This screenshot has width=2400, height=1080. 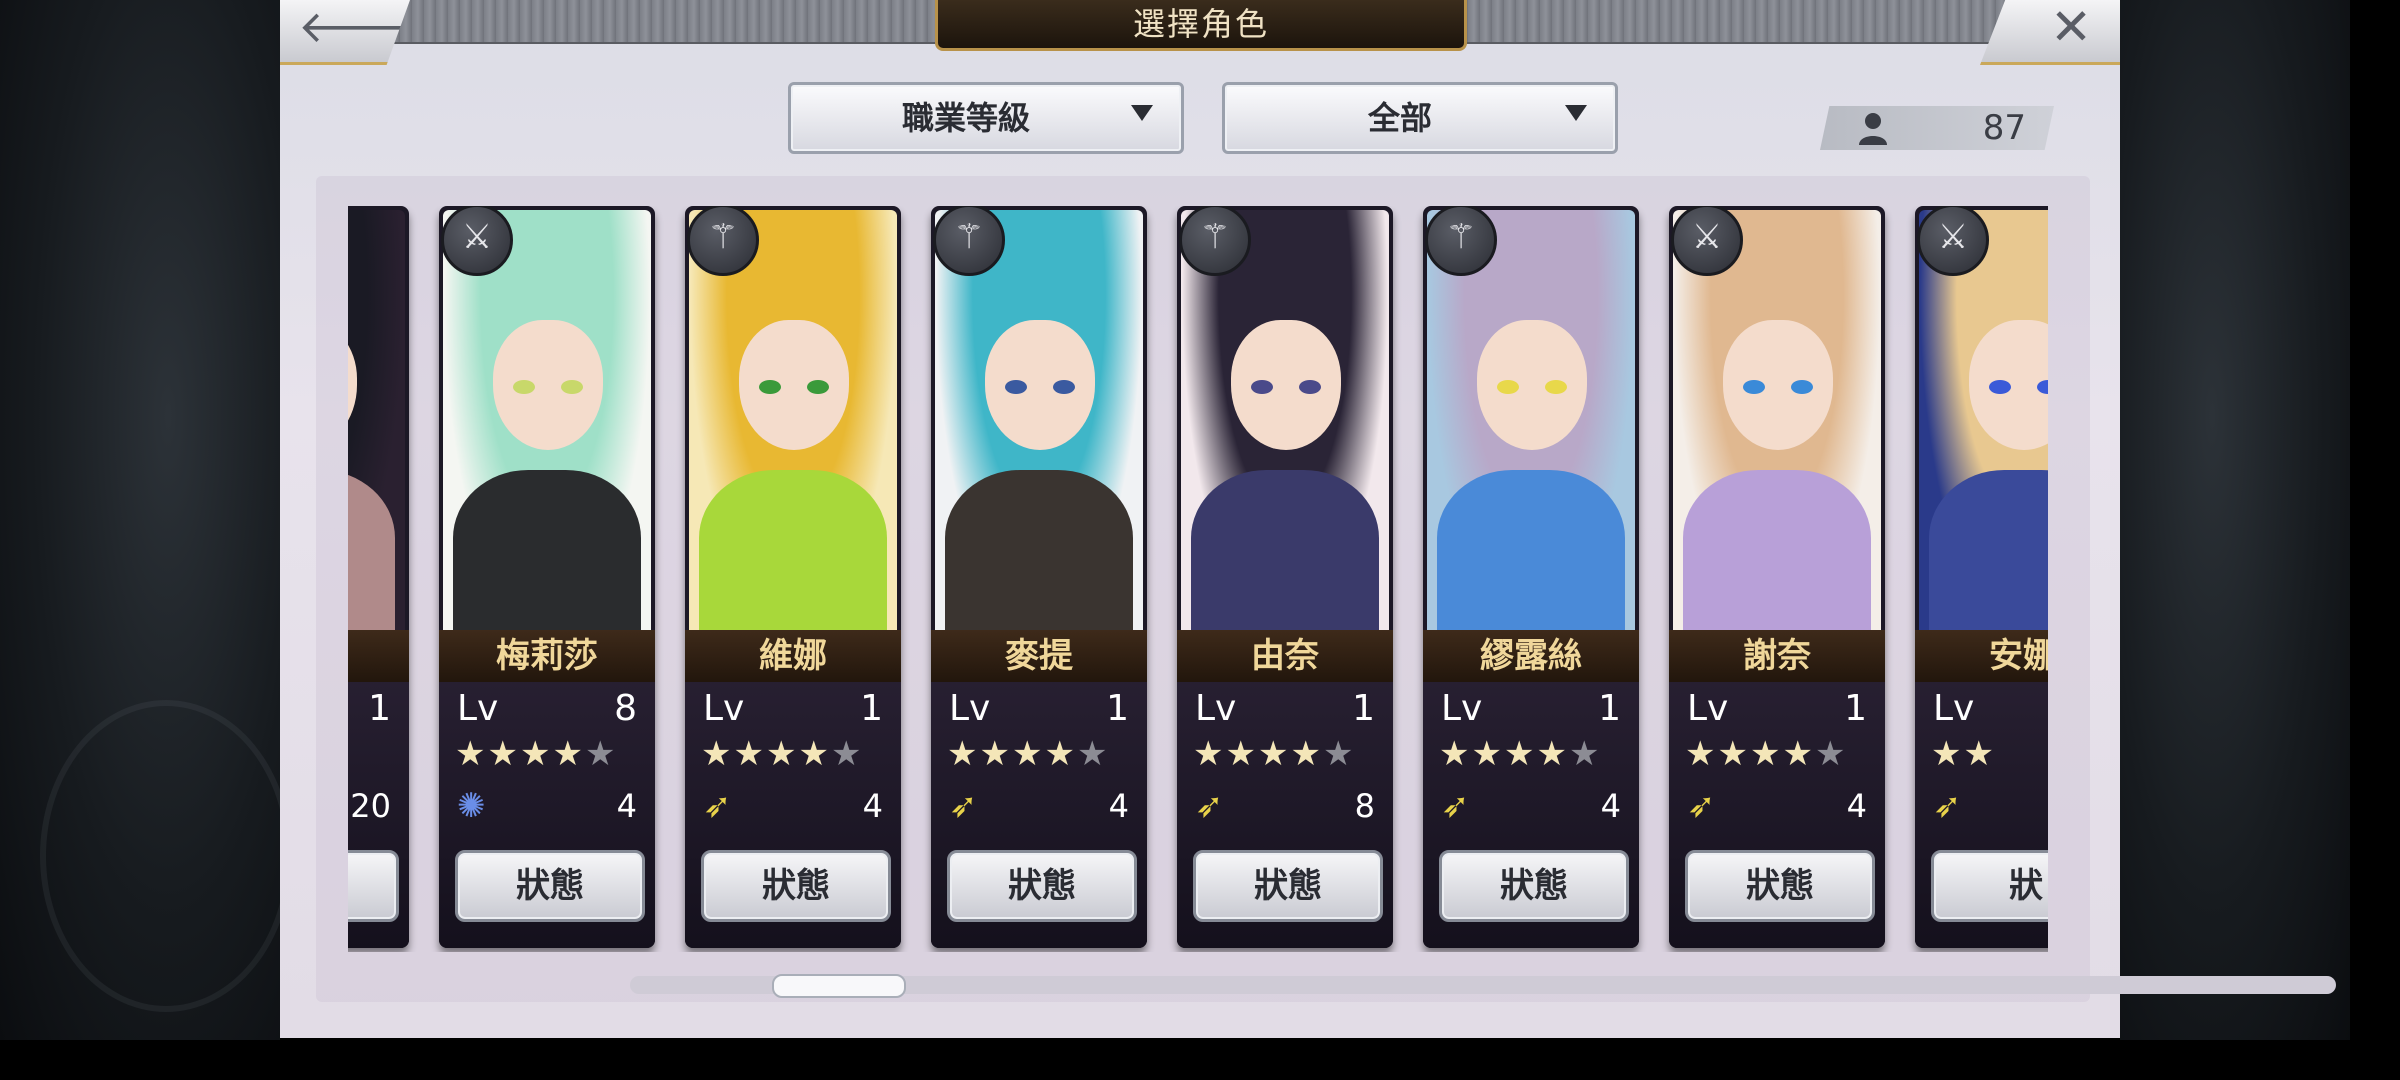 I want to click on back-button: 🡐, so click(x=345, y=32).